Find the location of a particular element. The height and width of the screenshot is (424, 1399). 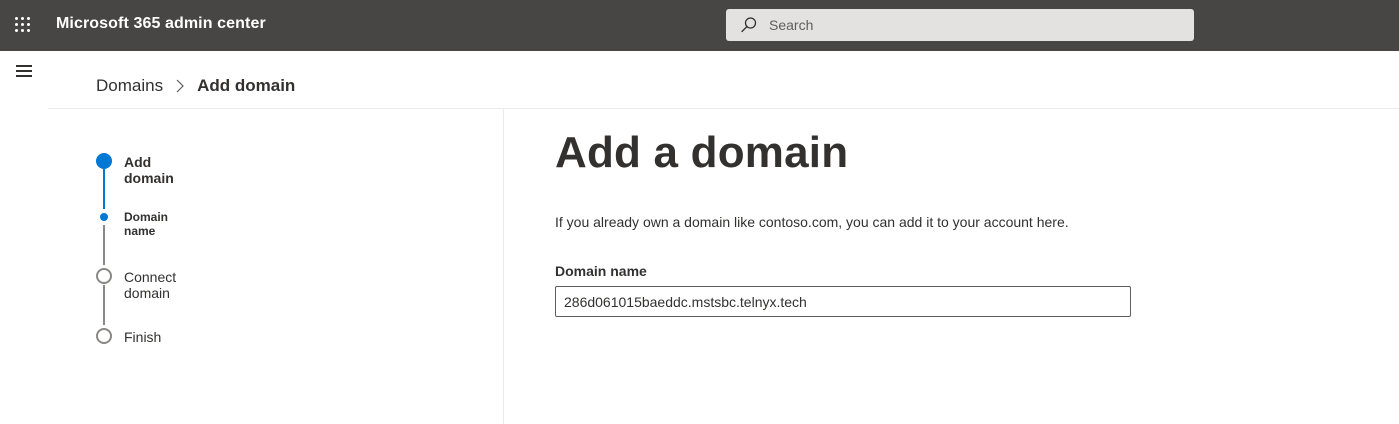

search-icon is located at coordinates (749, 25).